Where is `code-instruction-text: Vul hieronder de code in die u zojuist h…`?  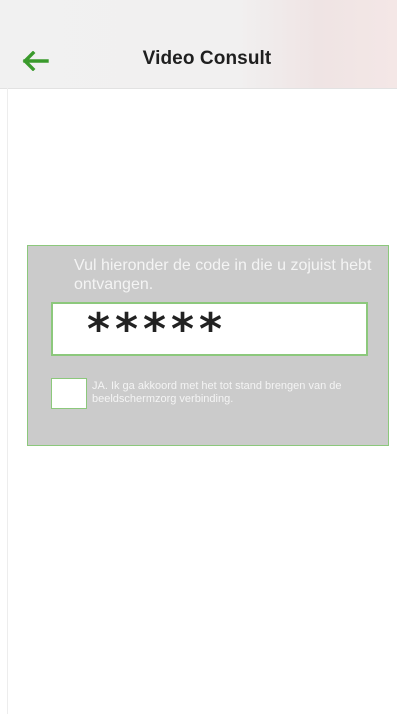 code-instruction-text: Vul hieronder de code in die u zojuist h… is located at coordinates (223, 275).